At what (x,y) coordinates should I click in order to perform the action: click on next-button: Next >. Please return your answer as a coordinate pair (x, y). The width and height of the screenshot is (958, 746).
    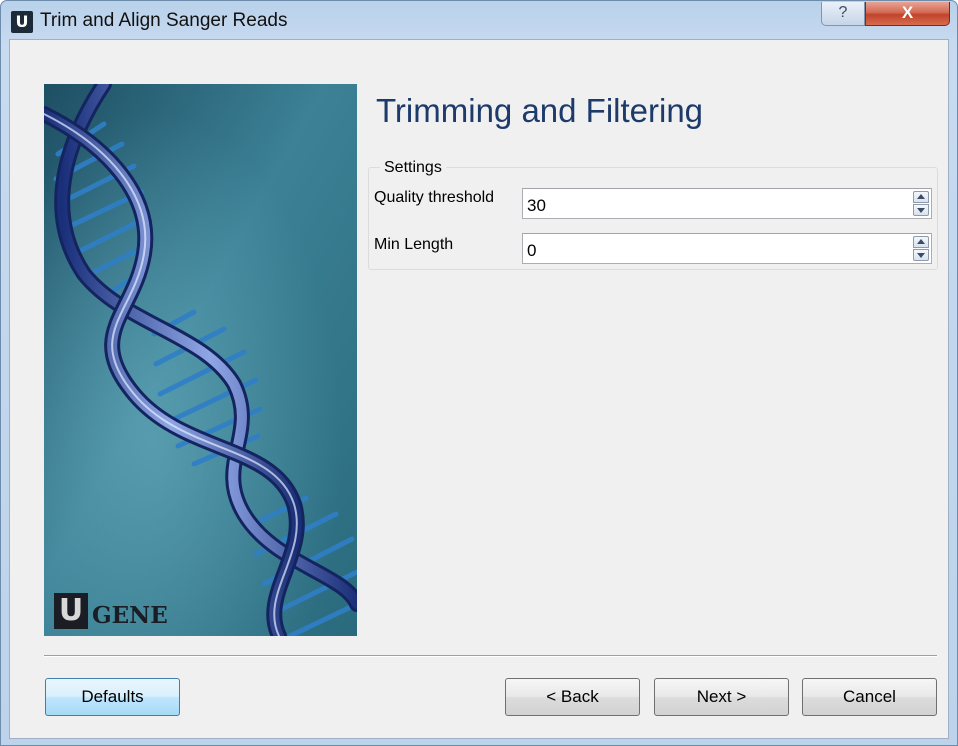
    Looking at the image, I should click on (721, 697).